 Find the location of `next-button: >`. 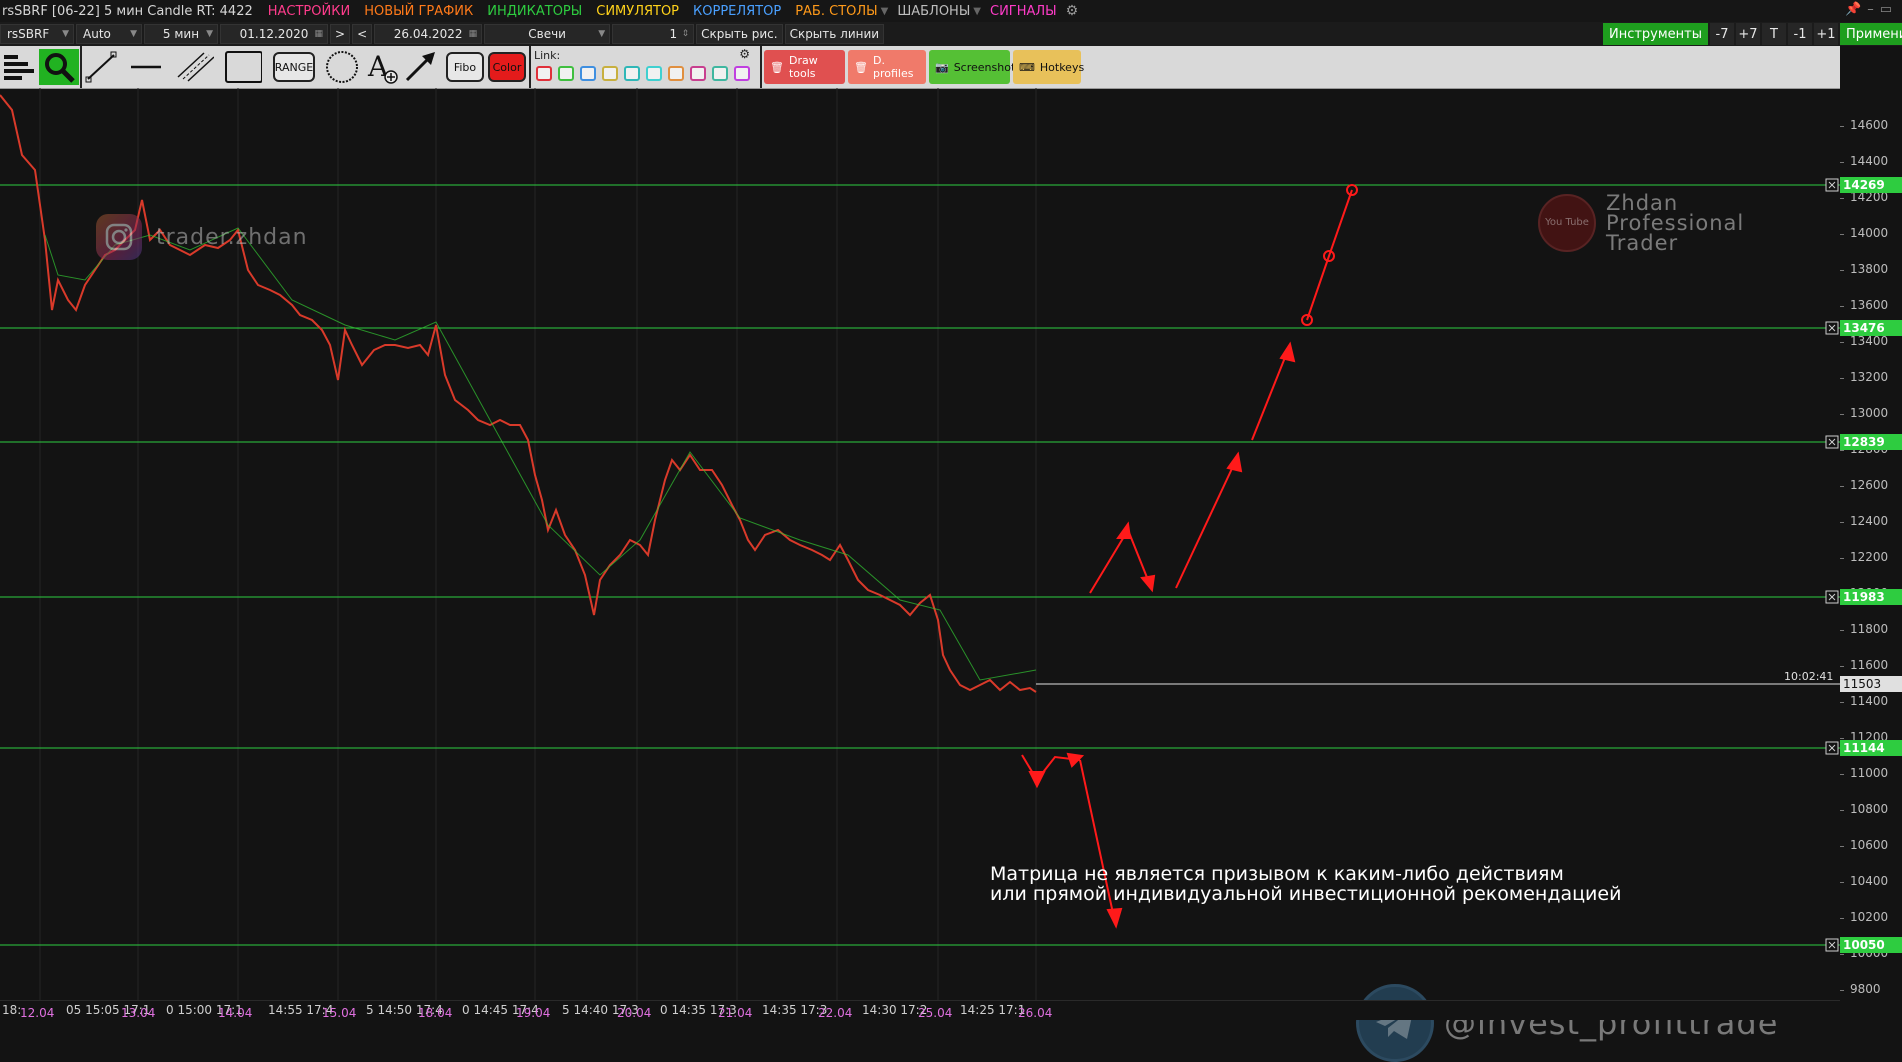

next-button: > is located at coordinates (340, 34).